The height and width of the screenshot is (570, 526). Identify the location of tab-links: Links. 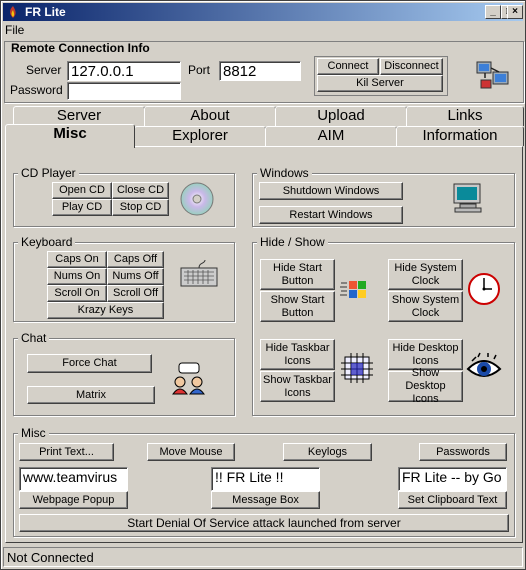
(465, 116).